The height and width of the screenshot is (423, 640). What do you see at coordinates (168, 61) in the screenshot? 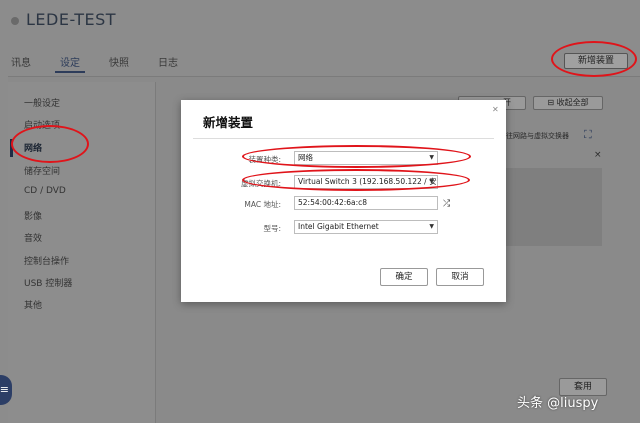
I see `tab-logs: 日志` at bounding box center [168, 61].